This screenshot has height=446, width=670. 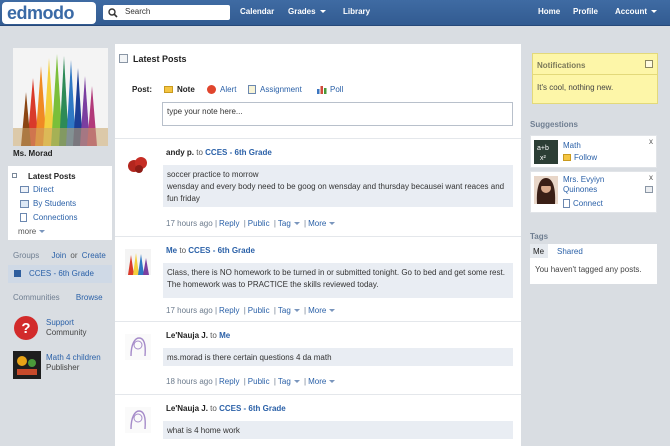 I want to click on tags-tab-shared: Shared, so click(x=570, y=251).